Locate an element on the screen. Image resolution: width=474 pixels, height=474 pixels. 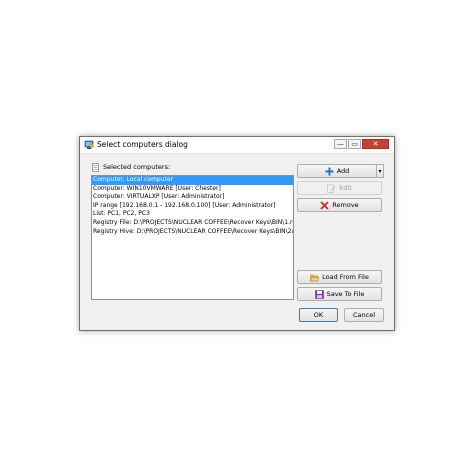
floppy-disk-icon is located at coordinates (319, 294).